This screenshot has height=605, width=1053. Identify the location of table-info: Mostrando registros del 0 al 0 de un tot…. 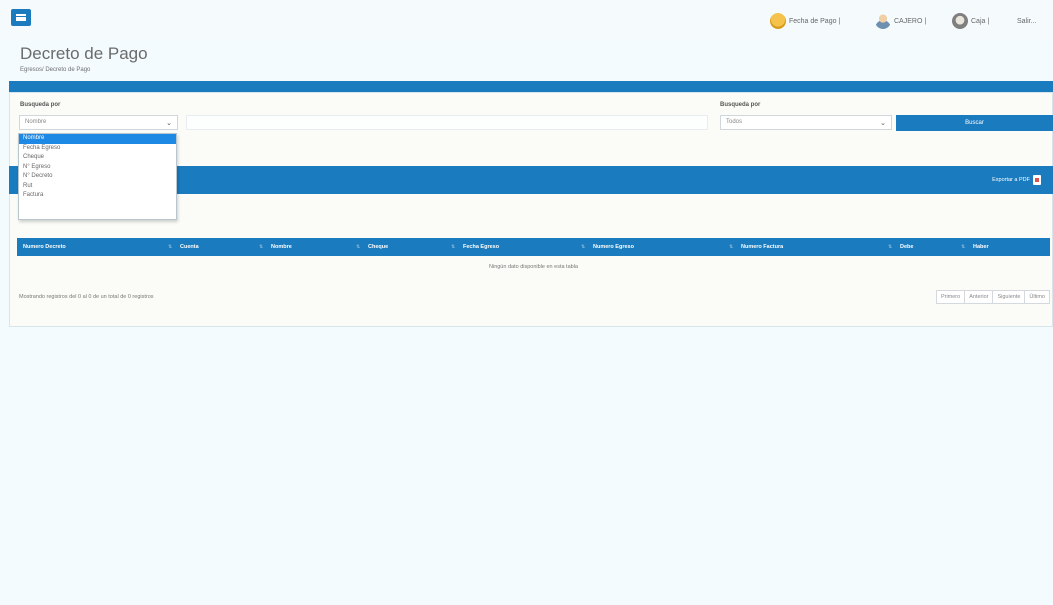
(86, 297).